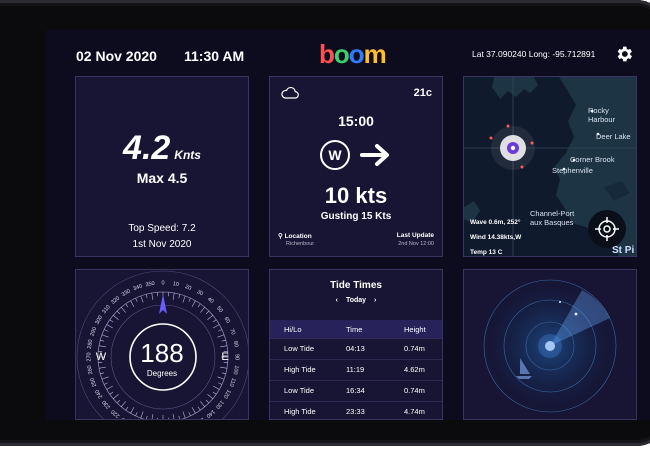 This screenshot has width=650, height=450. Describe the element at coordinates (356, 54) in the screenshot. I see `logo-letter: o` at that location.